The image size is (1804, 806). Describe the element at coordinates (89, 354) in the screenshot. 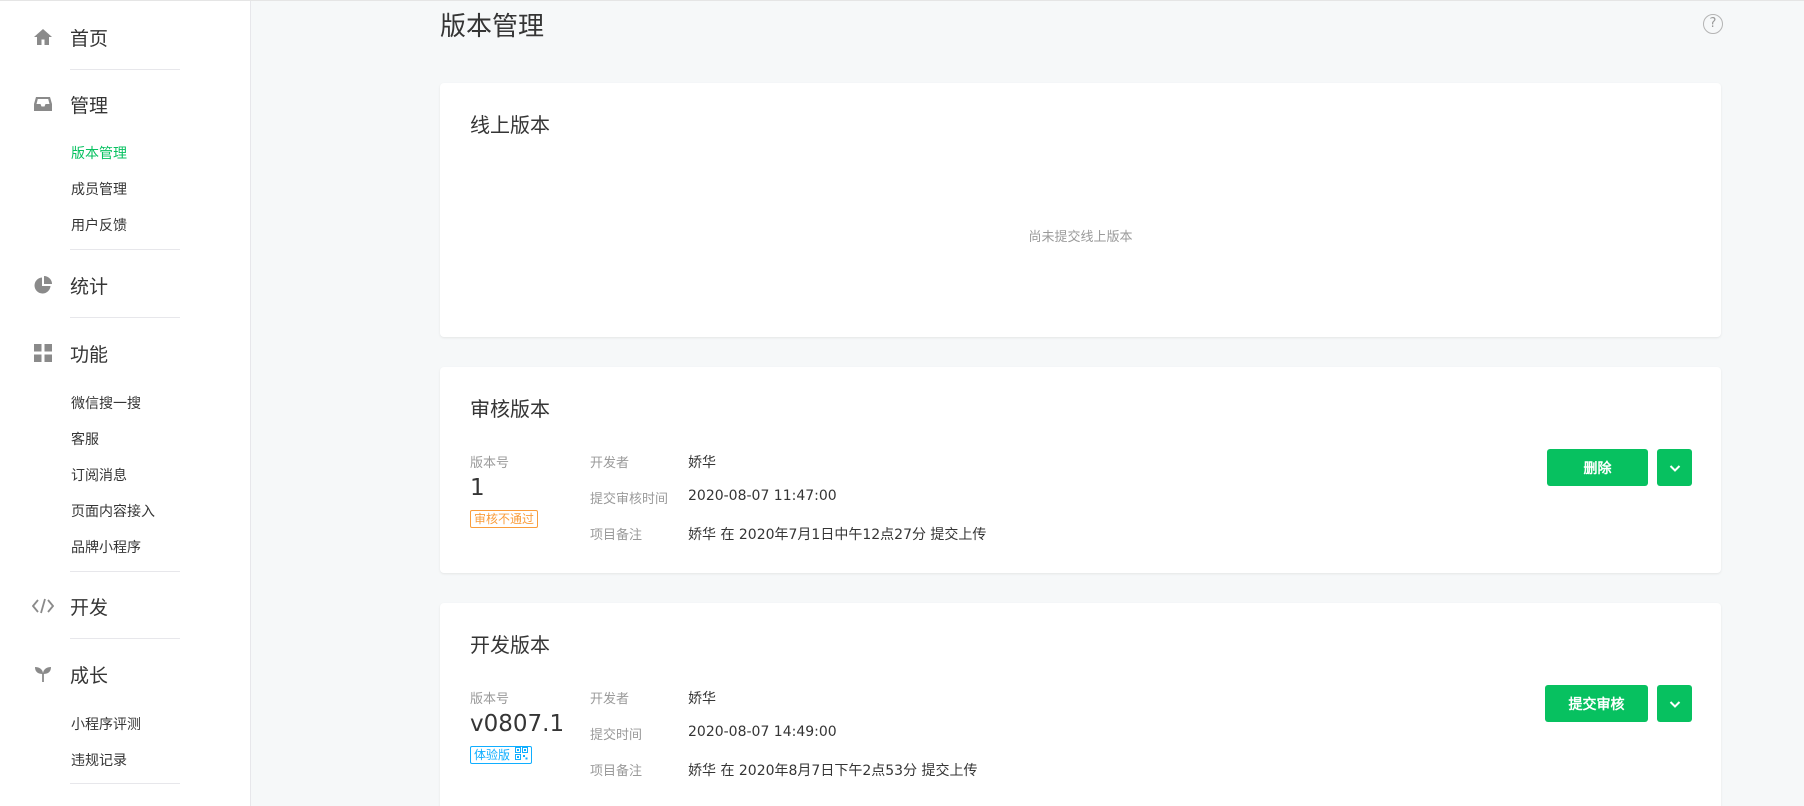

I see `nav-features-label: 功能` at that location.